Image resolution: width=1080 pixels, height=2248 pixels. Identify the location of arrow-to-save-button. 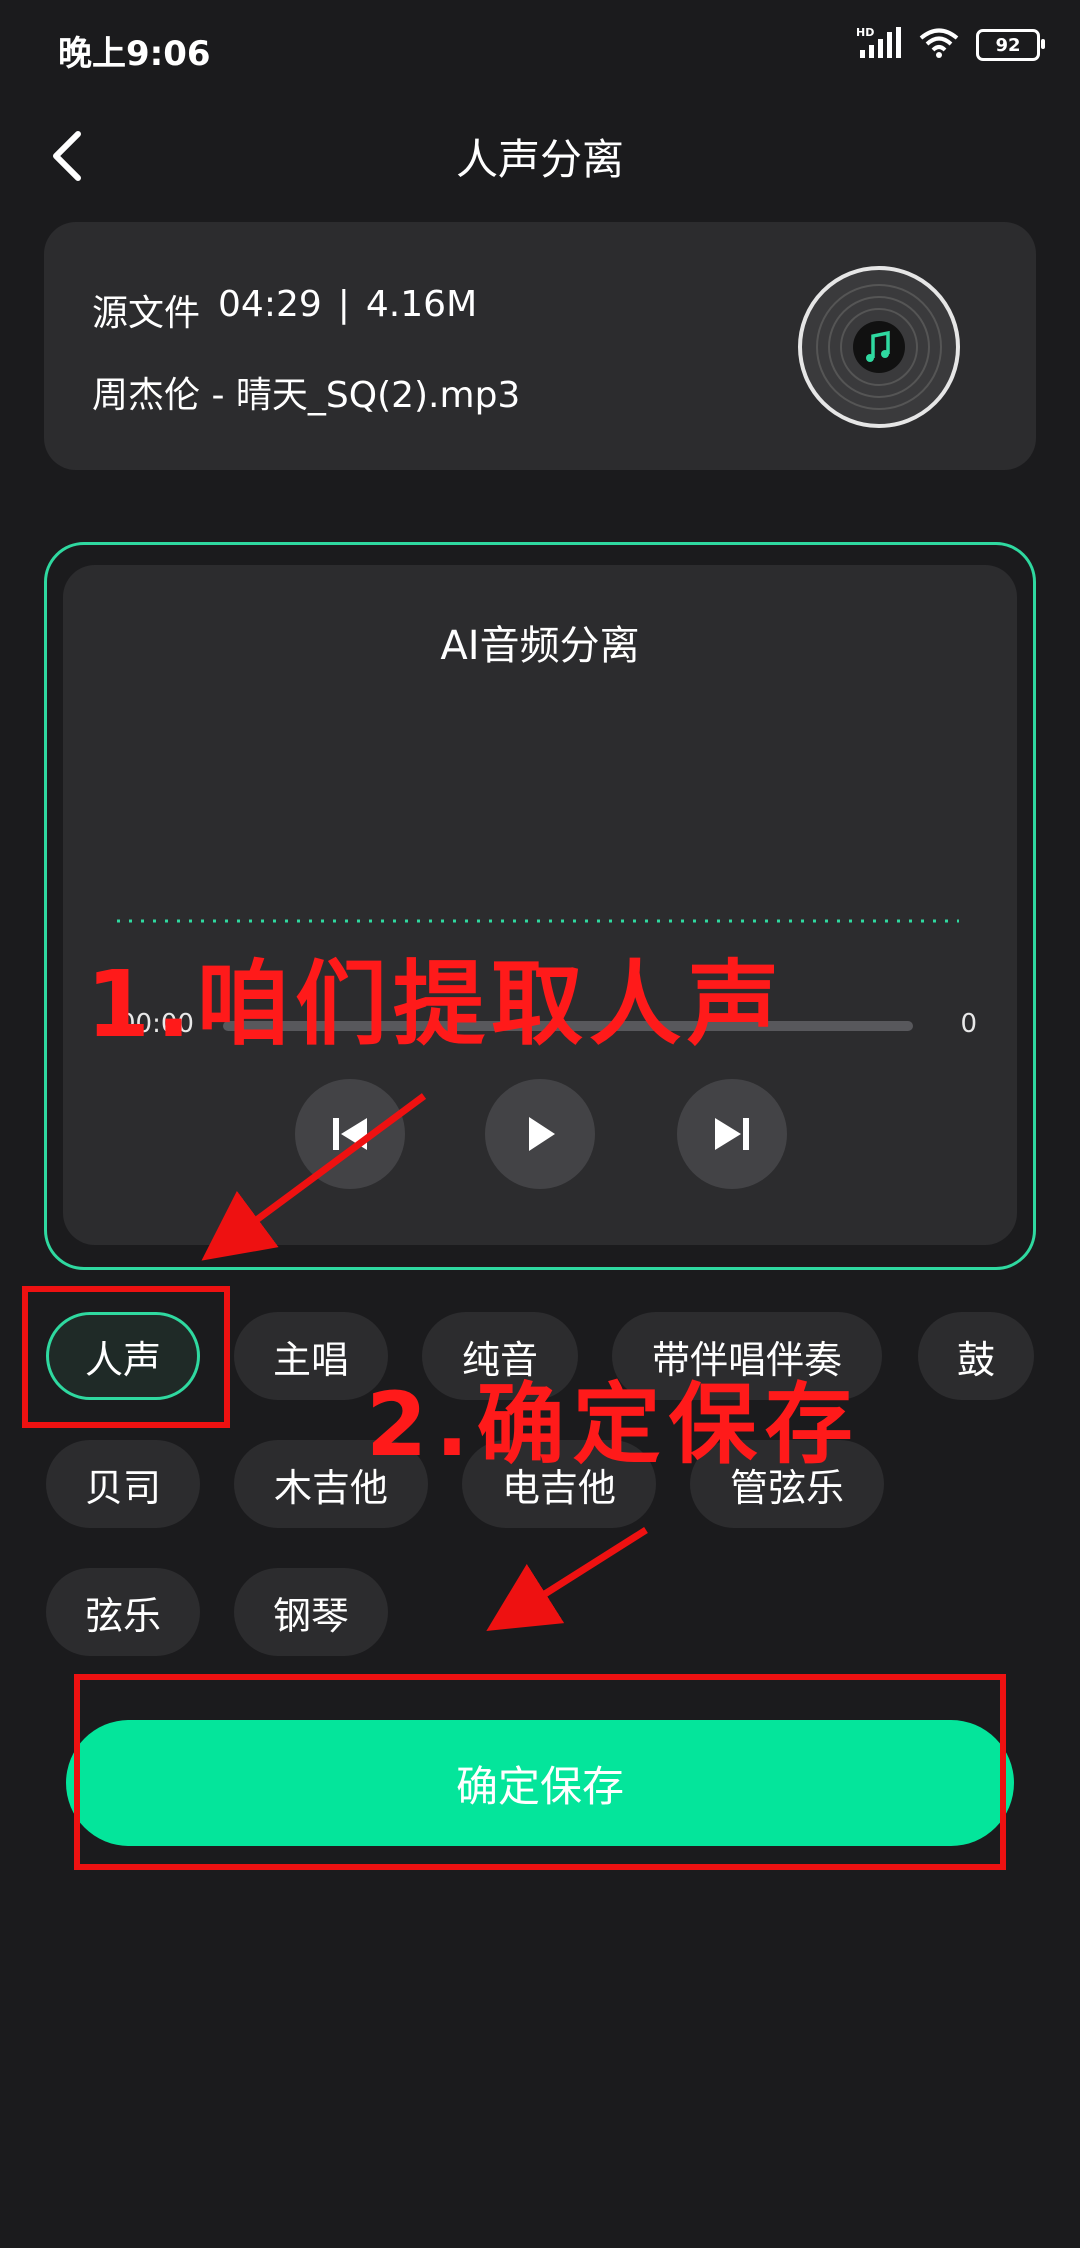
(567, 1579).